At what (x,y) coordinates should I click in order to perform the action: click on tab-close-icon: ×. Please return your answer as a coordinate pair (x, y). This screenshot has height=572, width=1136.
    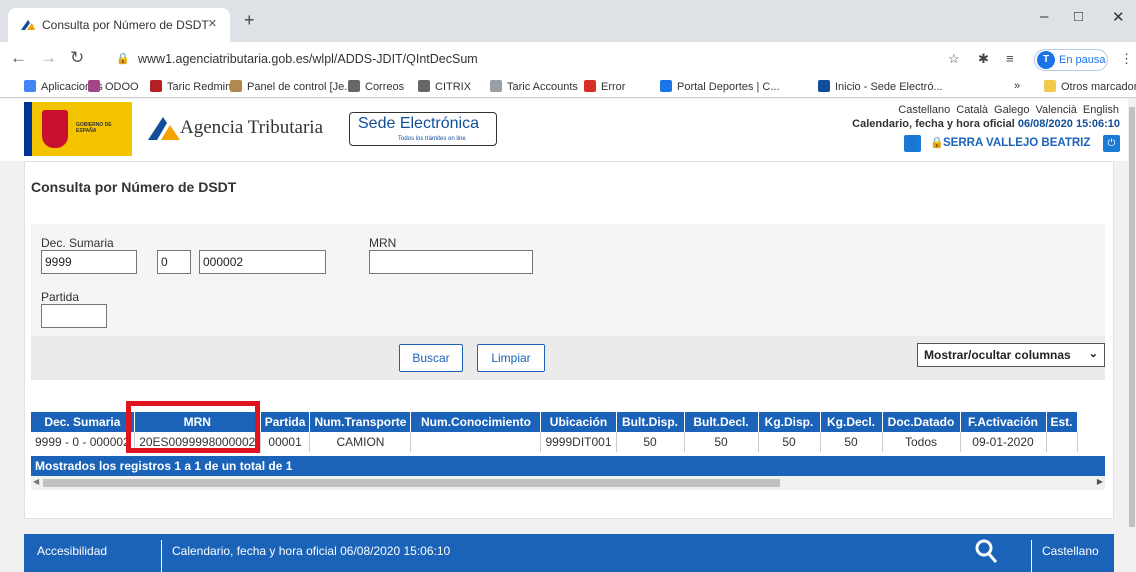
    Looking at the image, I should click on (212, 23).